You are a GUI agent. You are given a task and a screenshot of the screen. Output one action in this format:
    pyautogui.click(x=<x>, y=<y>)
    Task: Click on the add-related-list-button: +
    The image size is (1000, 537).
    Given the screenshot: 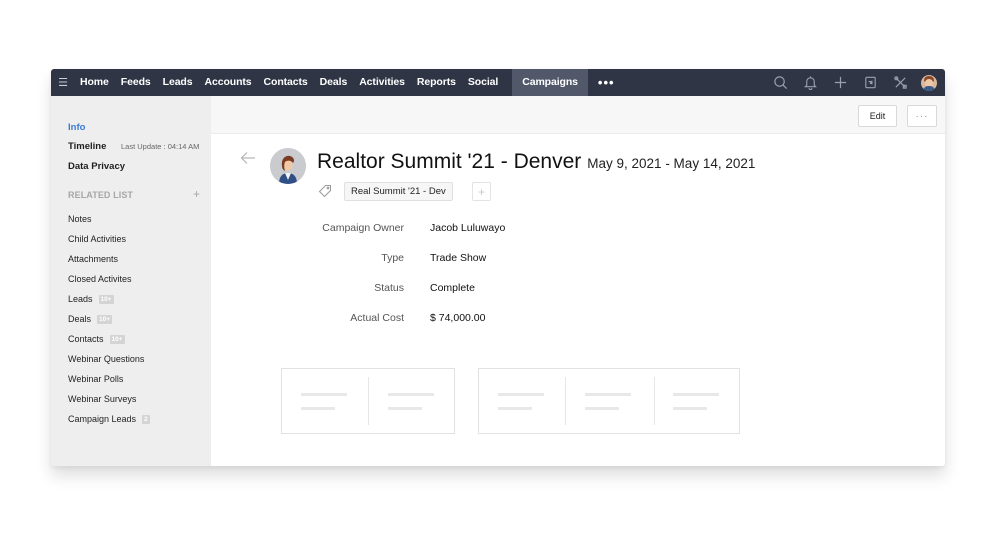 What is the action you would take?
    pyautogui.click(x=196, y=194)
    